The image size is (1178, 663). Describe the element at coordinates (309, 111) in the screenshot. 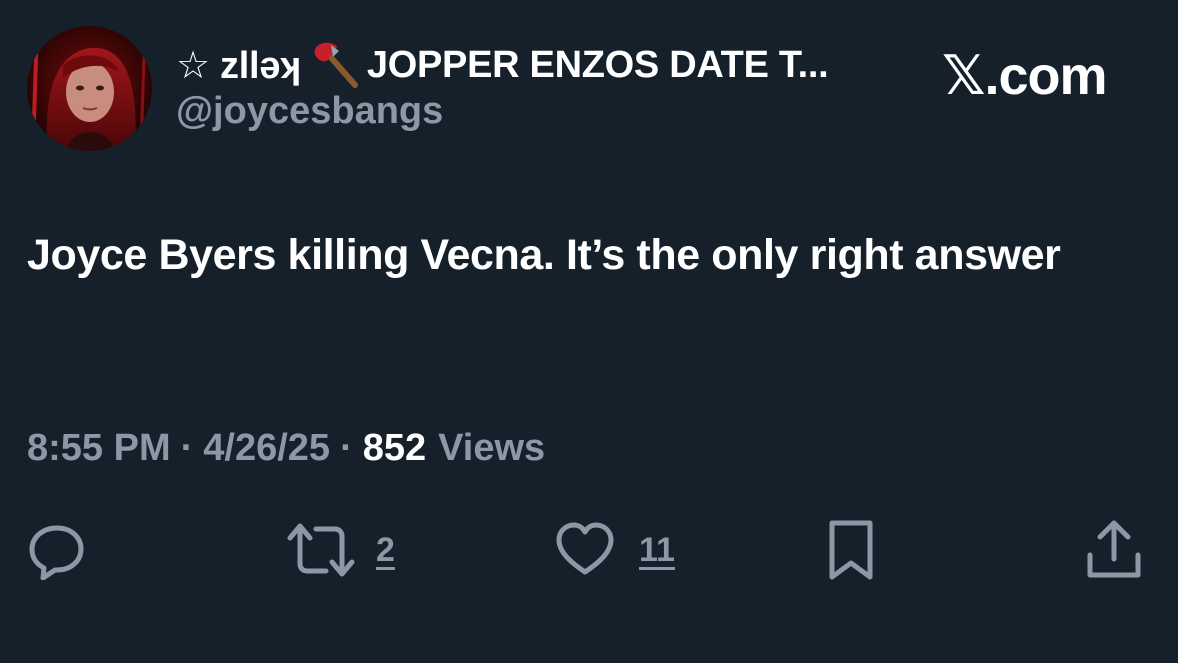

I see `author-handle: @joycesbangs` at that location.